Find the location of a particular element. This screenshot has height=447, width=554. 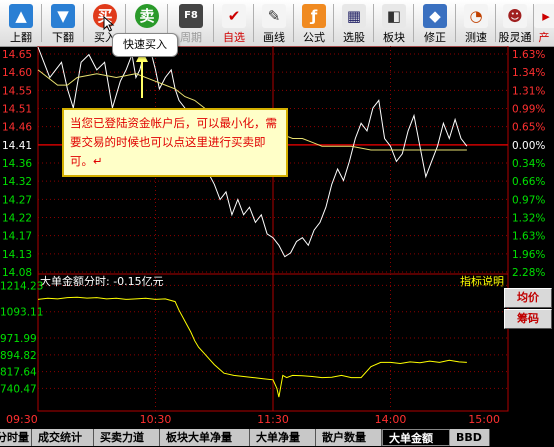

toolbar-button-label: 上翻 is located at coordinates (21, 37).